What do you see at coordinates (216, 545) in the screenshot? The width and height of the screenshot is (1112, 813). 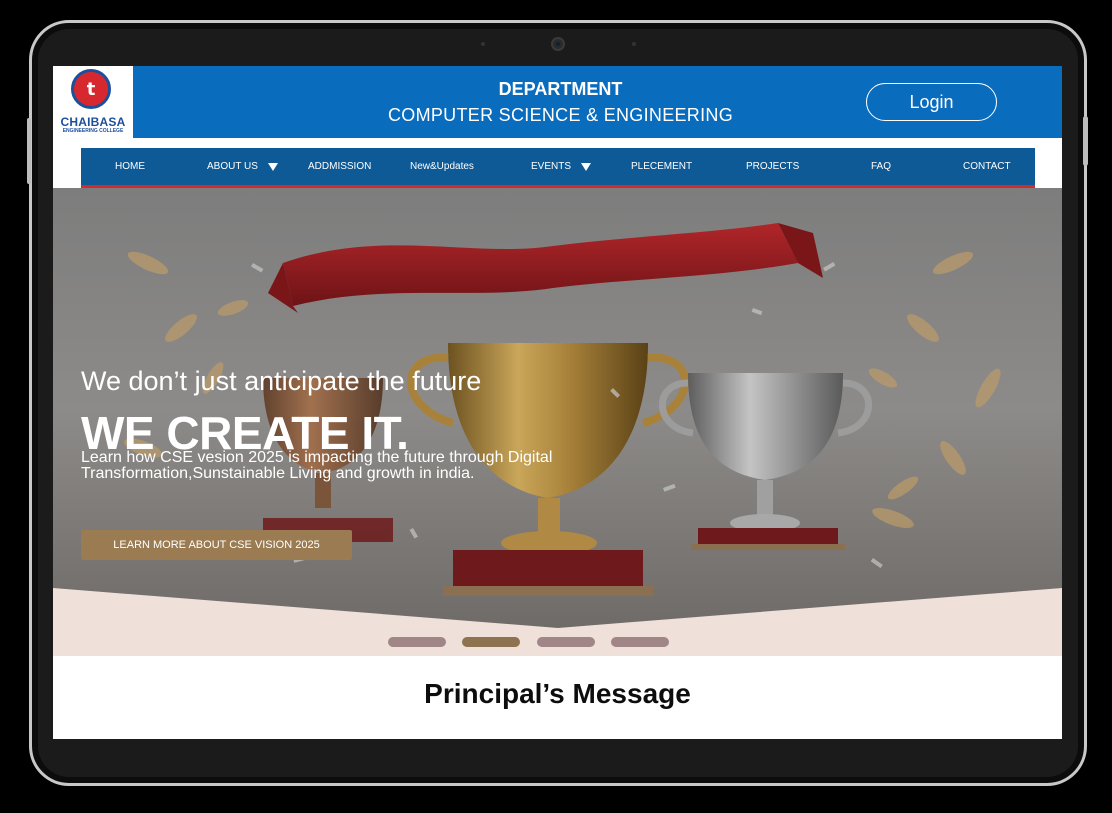 I see `learn-more-button: LEARN MORE ABOUT CSE VISION 2025` at bounding box center [216, 545].